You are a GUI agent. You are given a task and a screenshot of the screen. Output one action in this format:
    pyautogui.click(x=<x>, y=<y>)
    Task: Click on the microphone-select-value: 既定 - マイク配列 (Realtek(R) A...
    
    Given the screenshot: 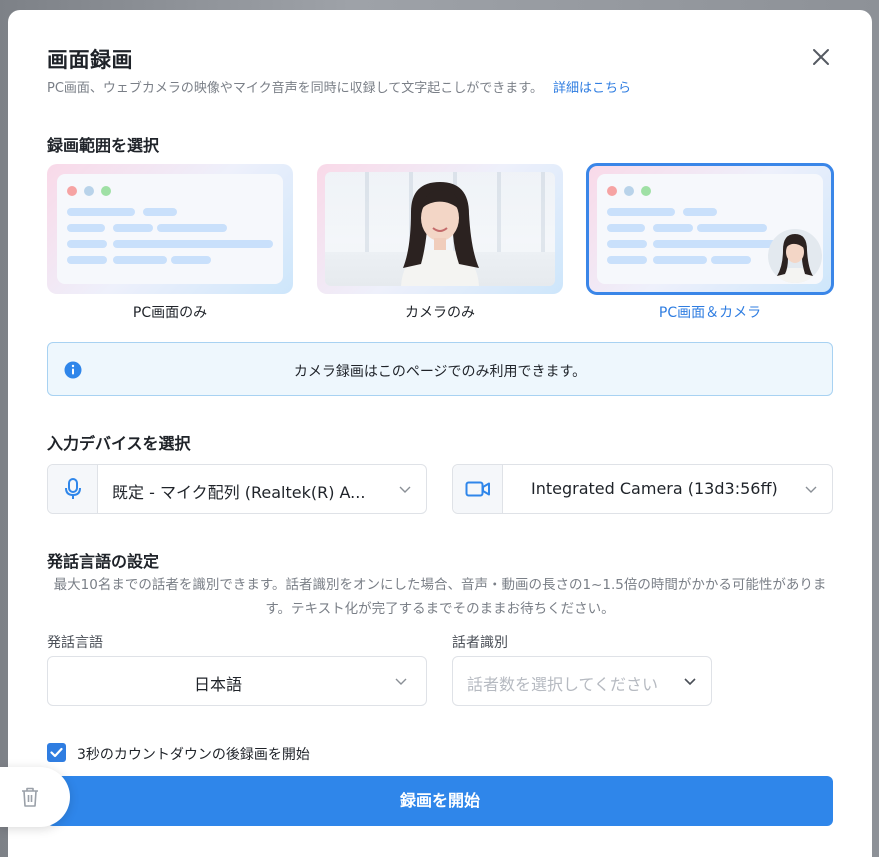 What is the action you would take?
    pyautogui.click(x=239, y=492)
    